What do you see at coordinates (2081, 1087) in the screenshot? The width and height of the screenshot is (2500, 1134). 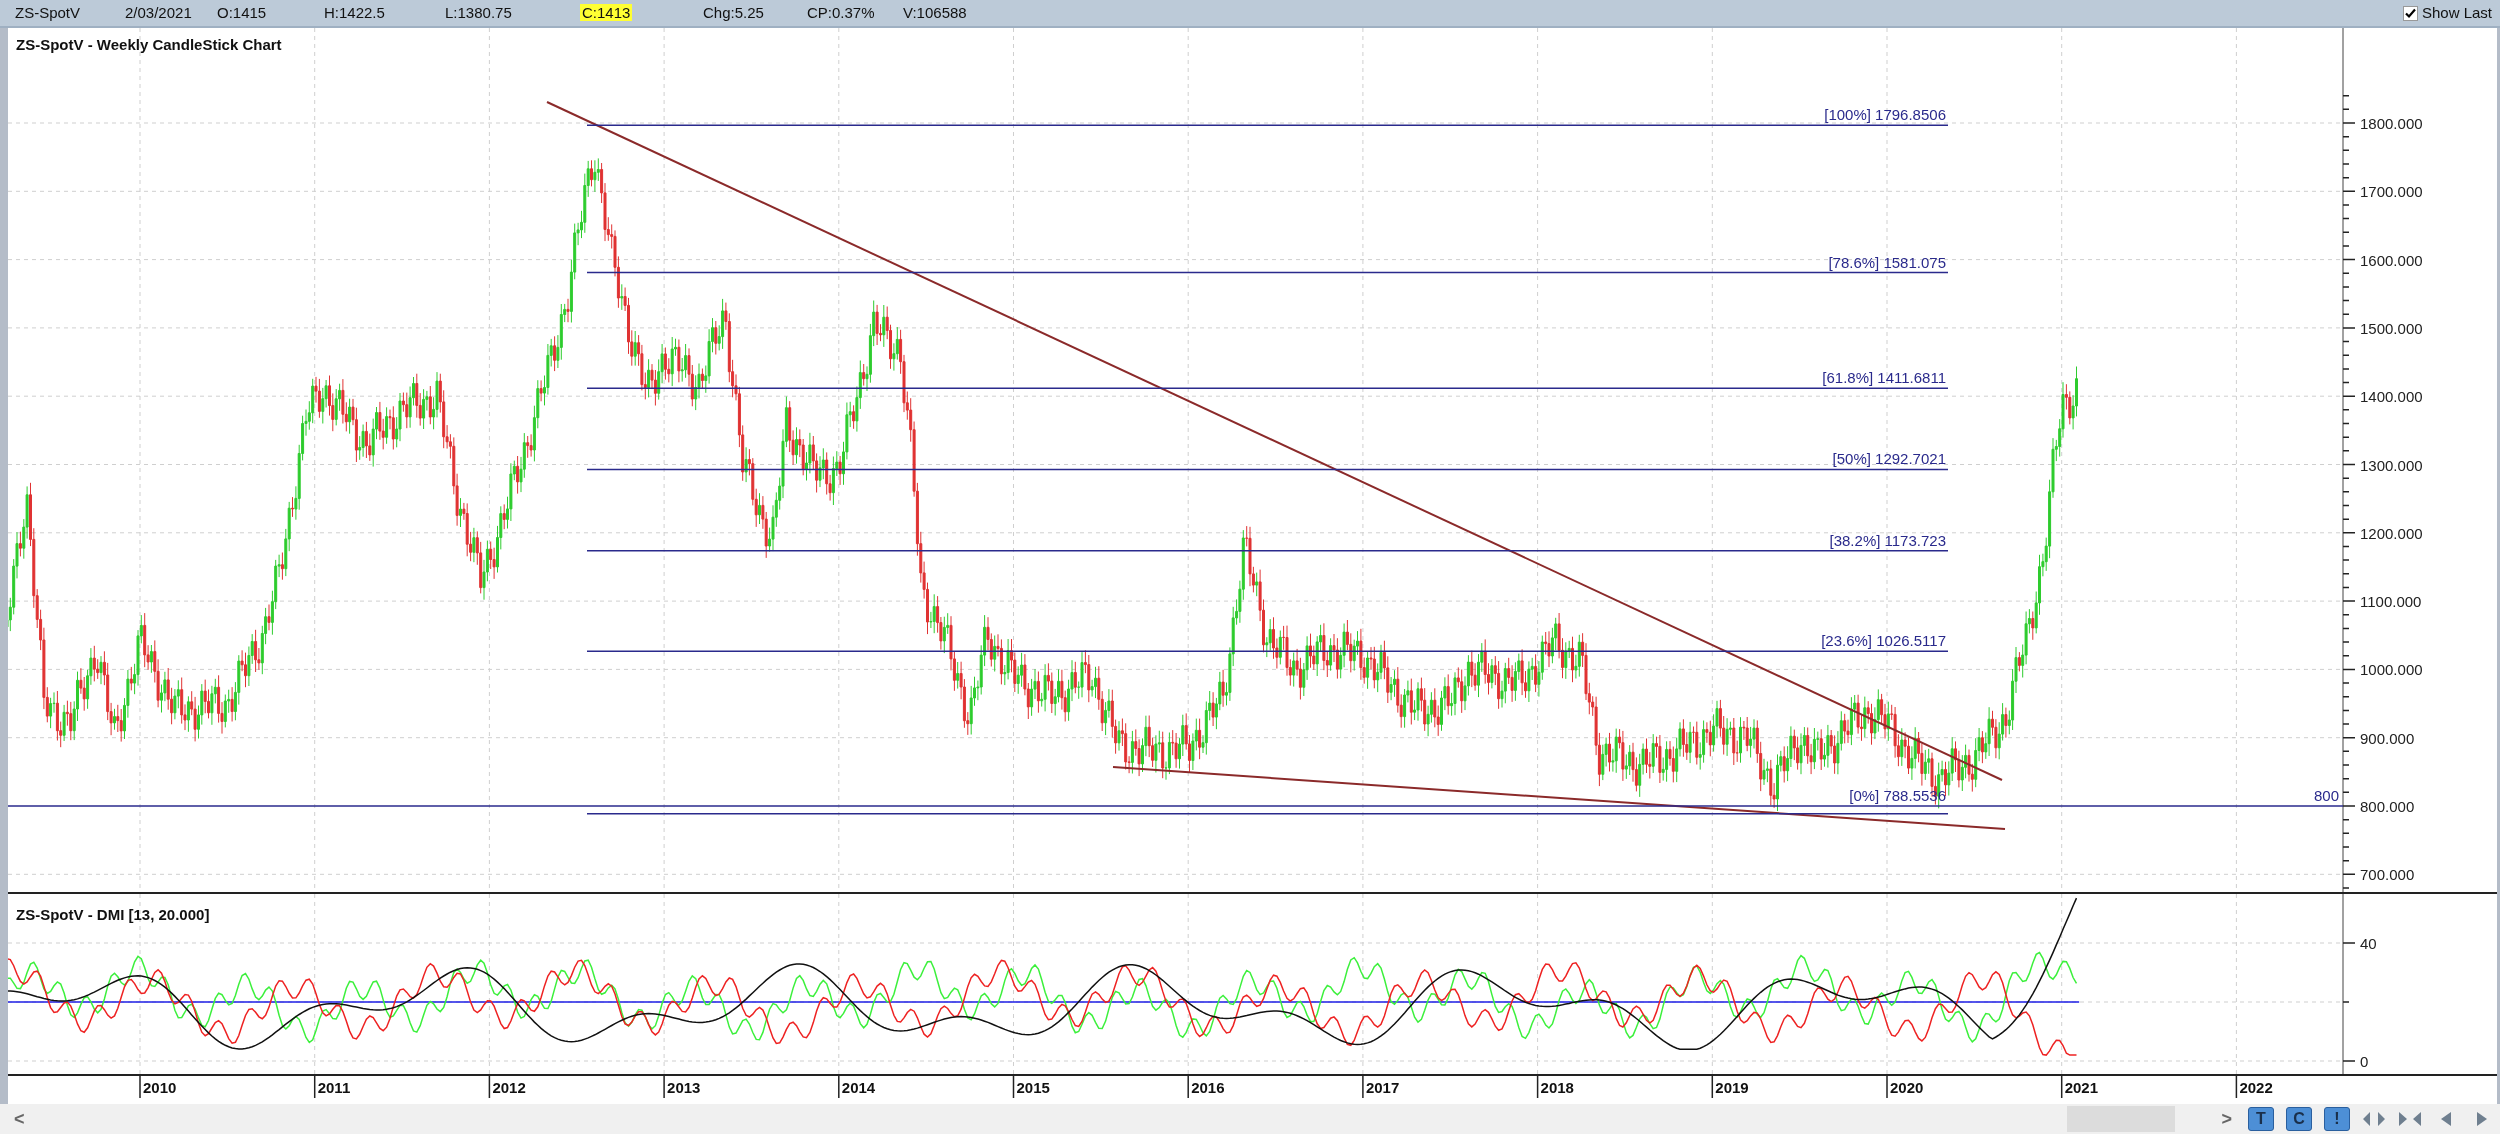 I see `year-label: 2021` at bounding box center [2081, 1087].